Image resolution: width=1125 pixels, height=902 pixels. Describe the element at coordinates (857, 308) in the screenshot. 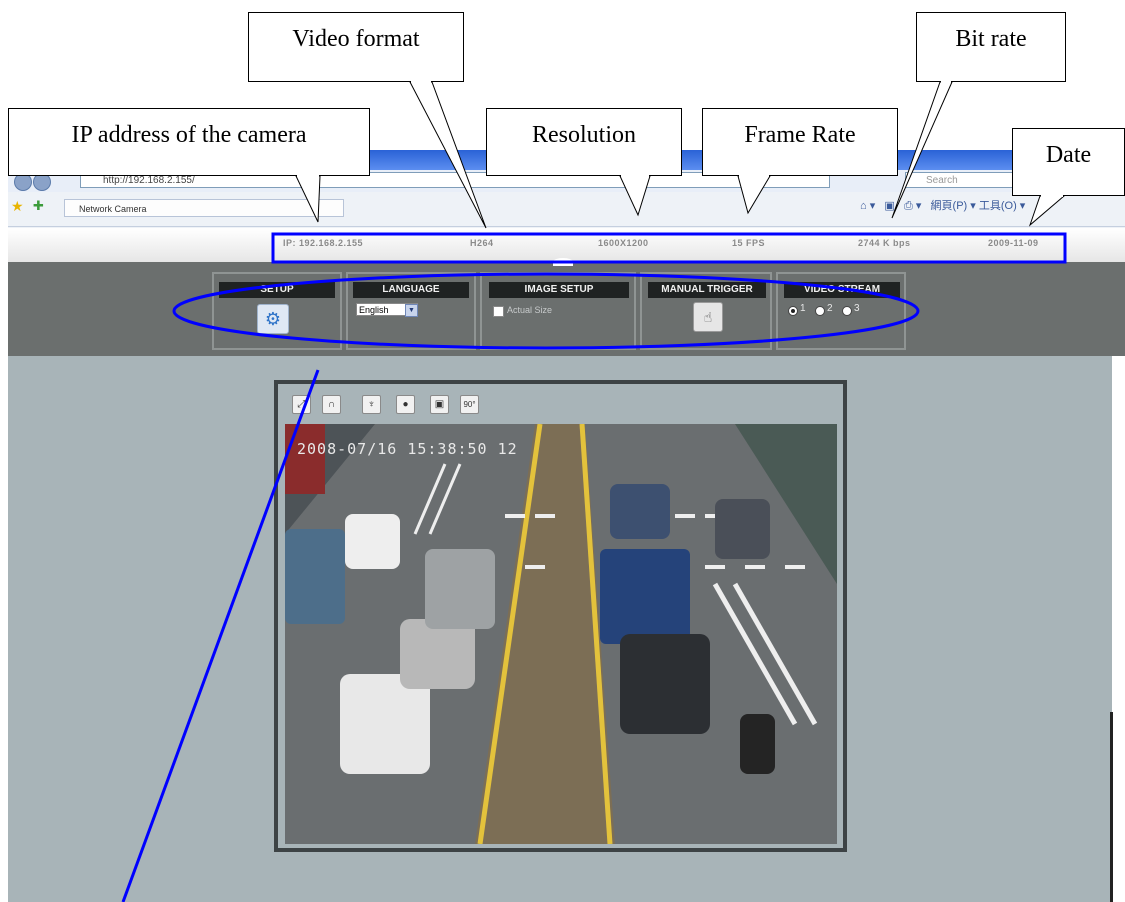

I see `stream-label-3: 3` at that location.